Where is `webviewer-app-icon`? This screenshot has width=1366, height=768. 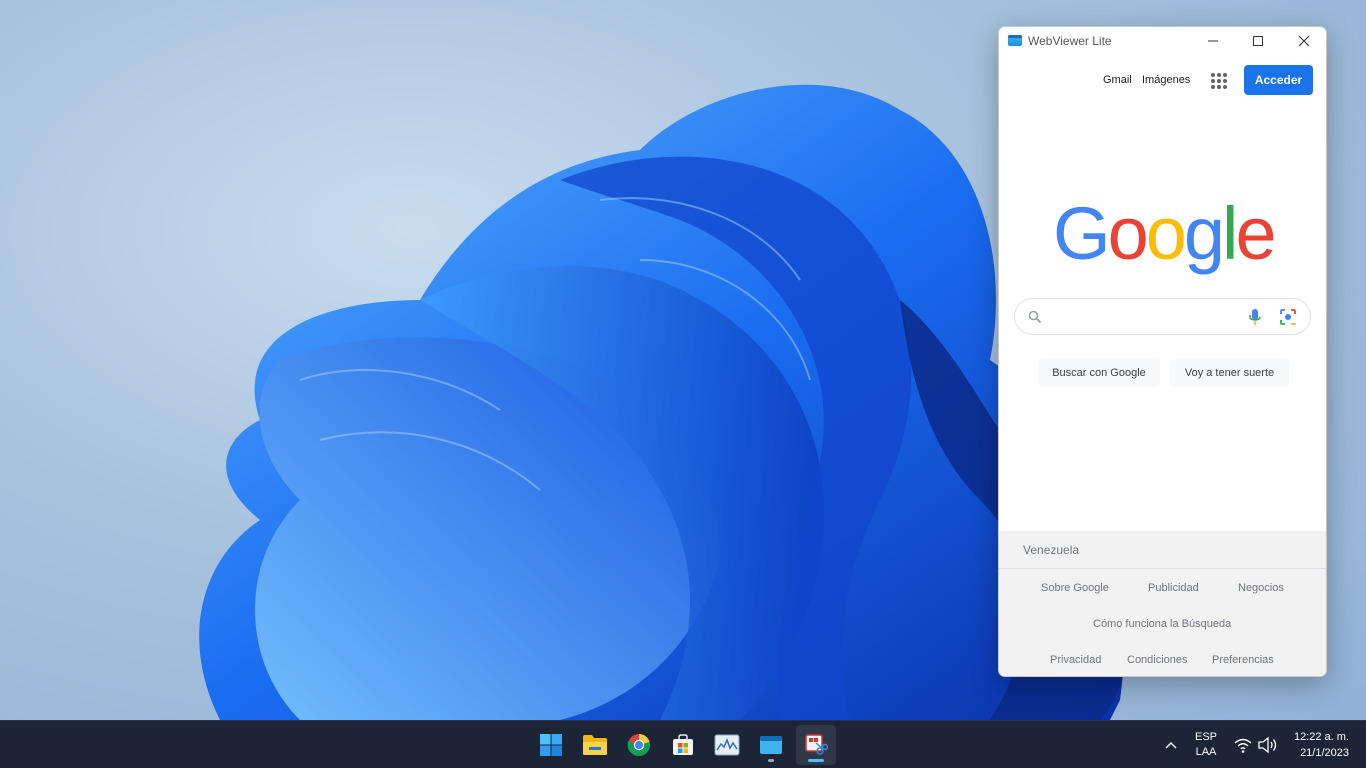 webviewer-app-icon is located at coordinates (1015, 40).